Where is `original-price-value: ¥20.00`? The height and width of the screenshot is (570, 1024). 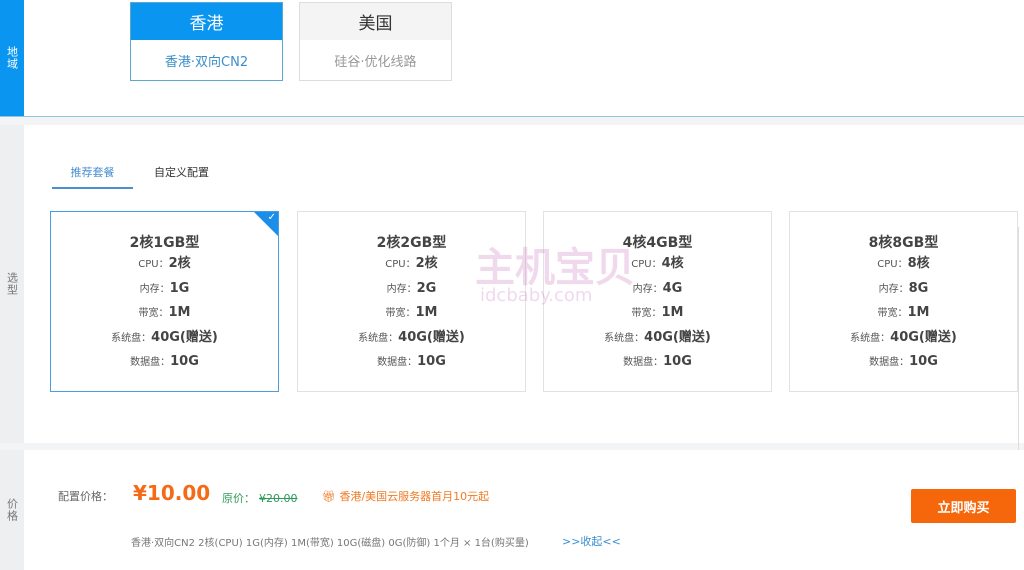 original-price-value: ¥20.00 is located at coordinates (278, 498).